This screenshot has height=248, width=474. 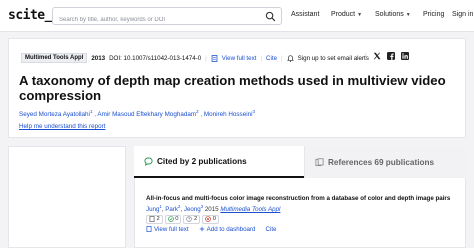 What do you see at coordinates (301, 229) in the screenshot?
I see `result-actions: View full text Add to dashboard Cite` at bounding box center [301, 229].